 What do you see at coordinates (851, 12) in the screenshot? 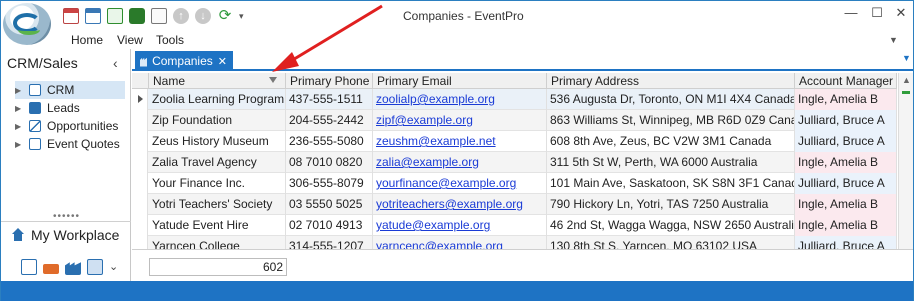
I see `minimize-icon: —` at bounding box center [851, 12].